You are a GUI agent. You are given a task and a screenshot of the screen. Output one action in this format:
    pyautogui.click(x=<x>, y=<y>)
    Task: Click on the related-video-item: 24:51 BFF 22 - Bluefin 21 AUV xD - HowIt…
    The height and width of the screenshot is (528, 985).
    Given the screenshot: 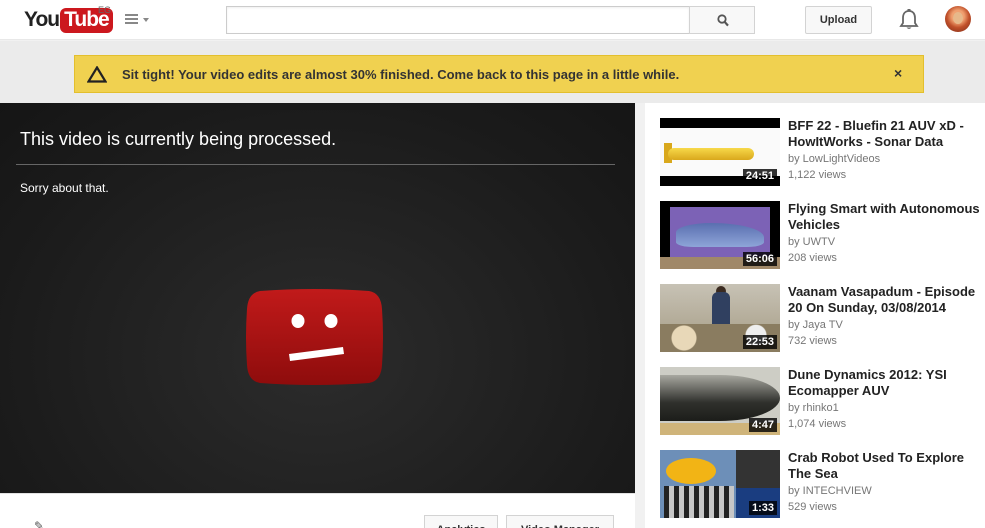 What is the action you would take?
    pyautogui.click(x=822, y=153)
    